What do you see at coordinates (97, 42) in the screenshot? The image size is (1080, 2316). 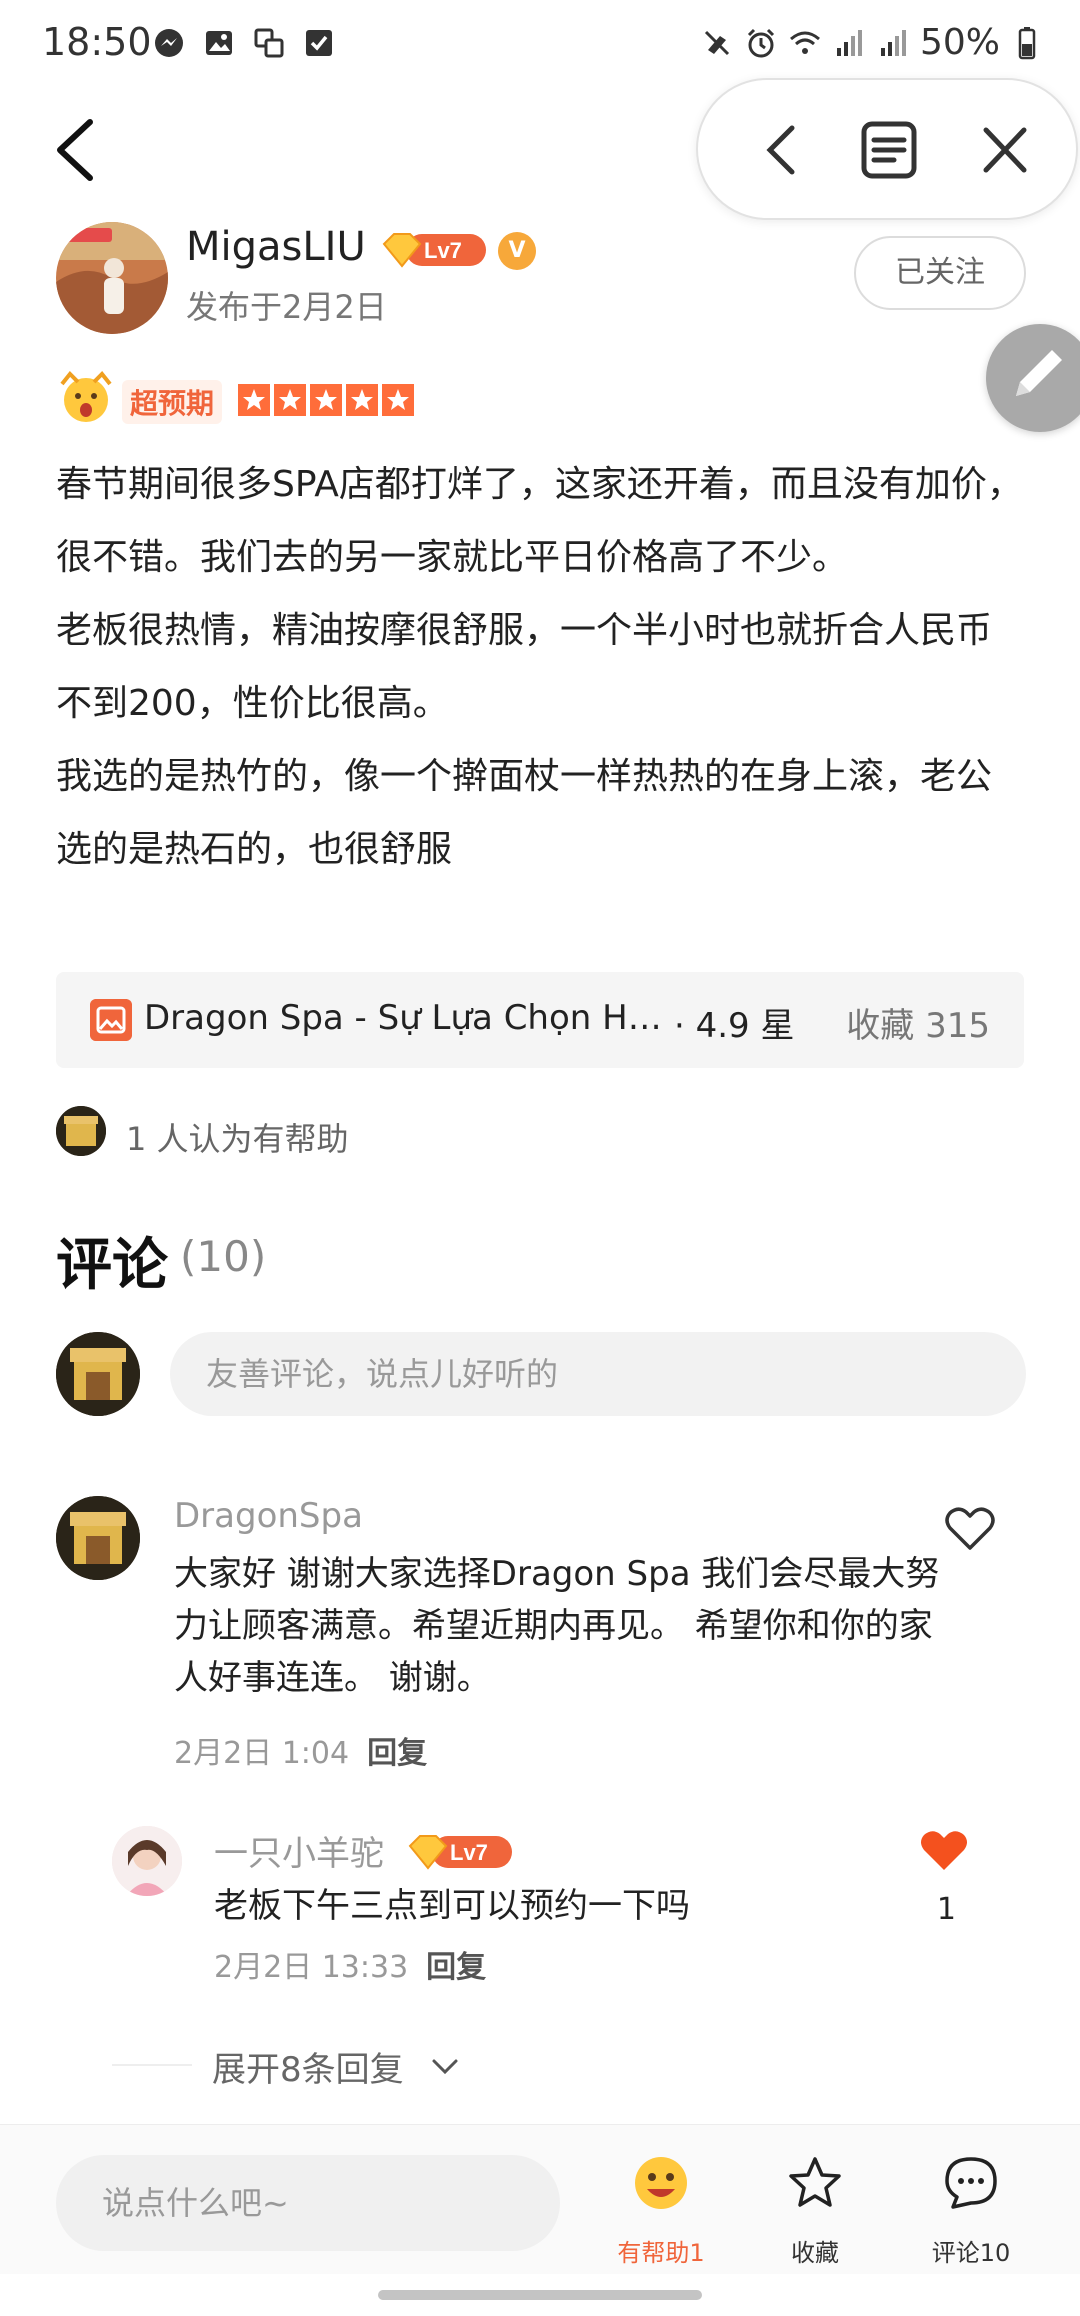 I see `status-time: 18:50` at bounding box center [97, 42].